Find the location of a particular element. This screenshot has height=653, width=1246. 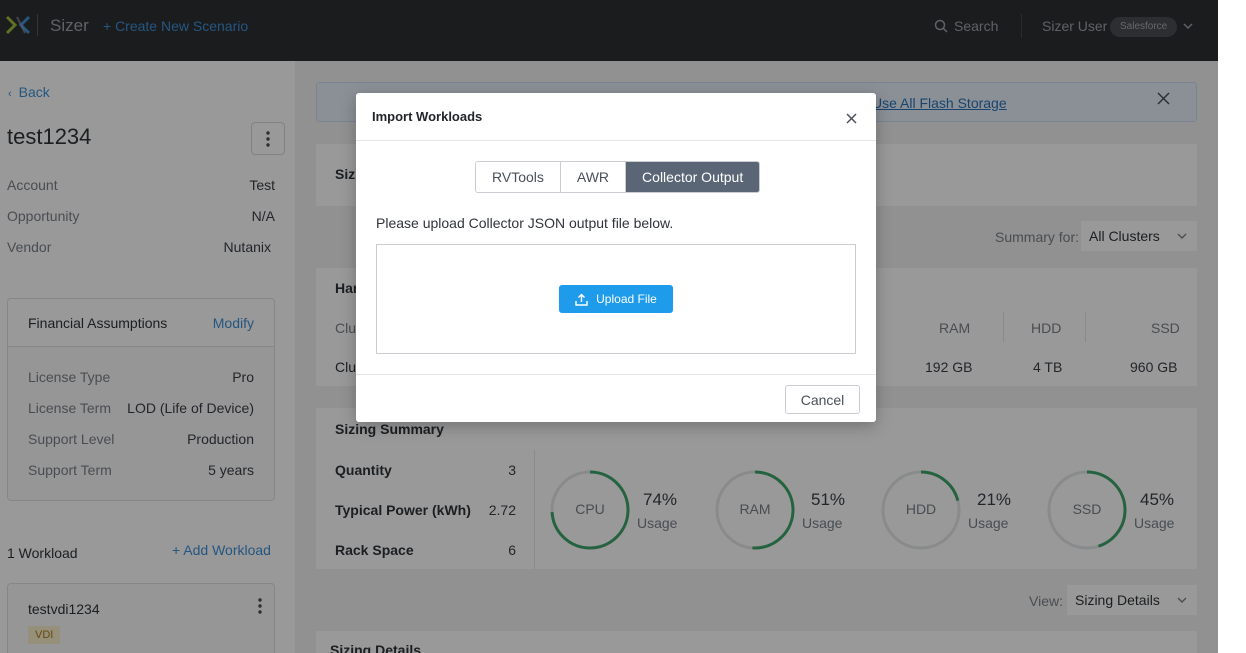

dialog-header: Import Workloads is located at coordinates (616, 117).